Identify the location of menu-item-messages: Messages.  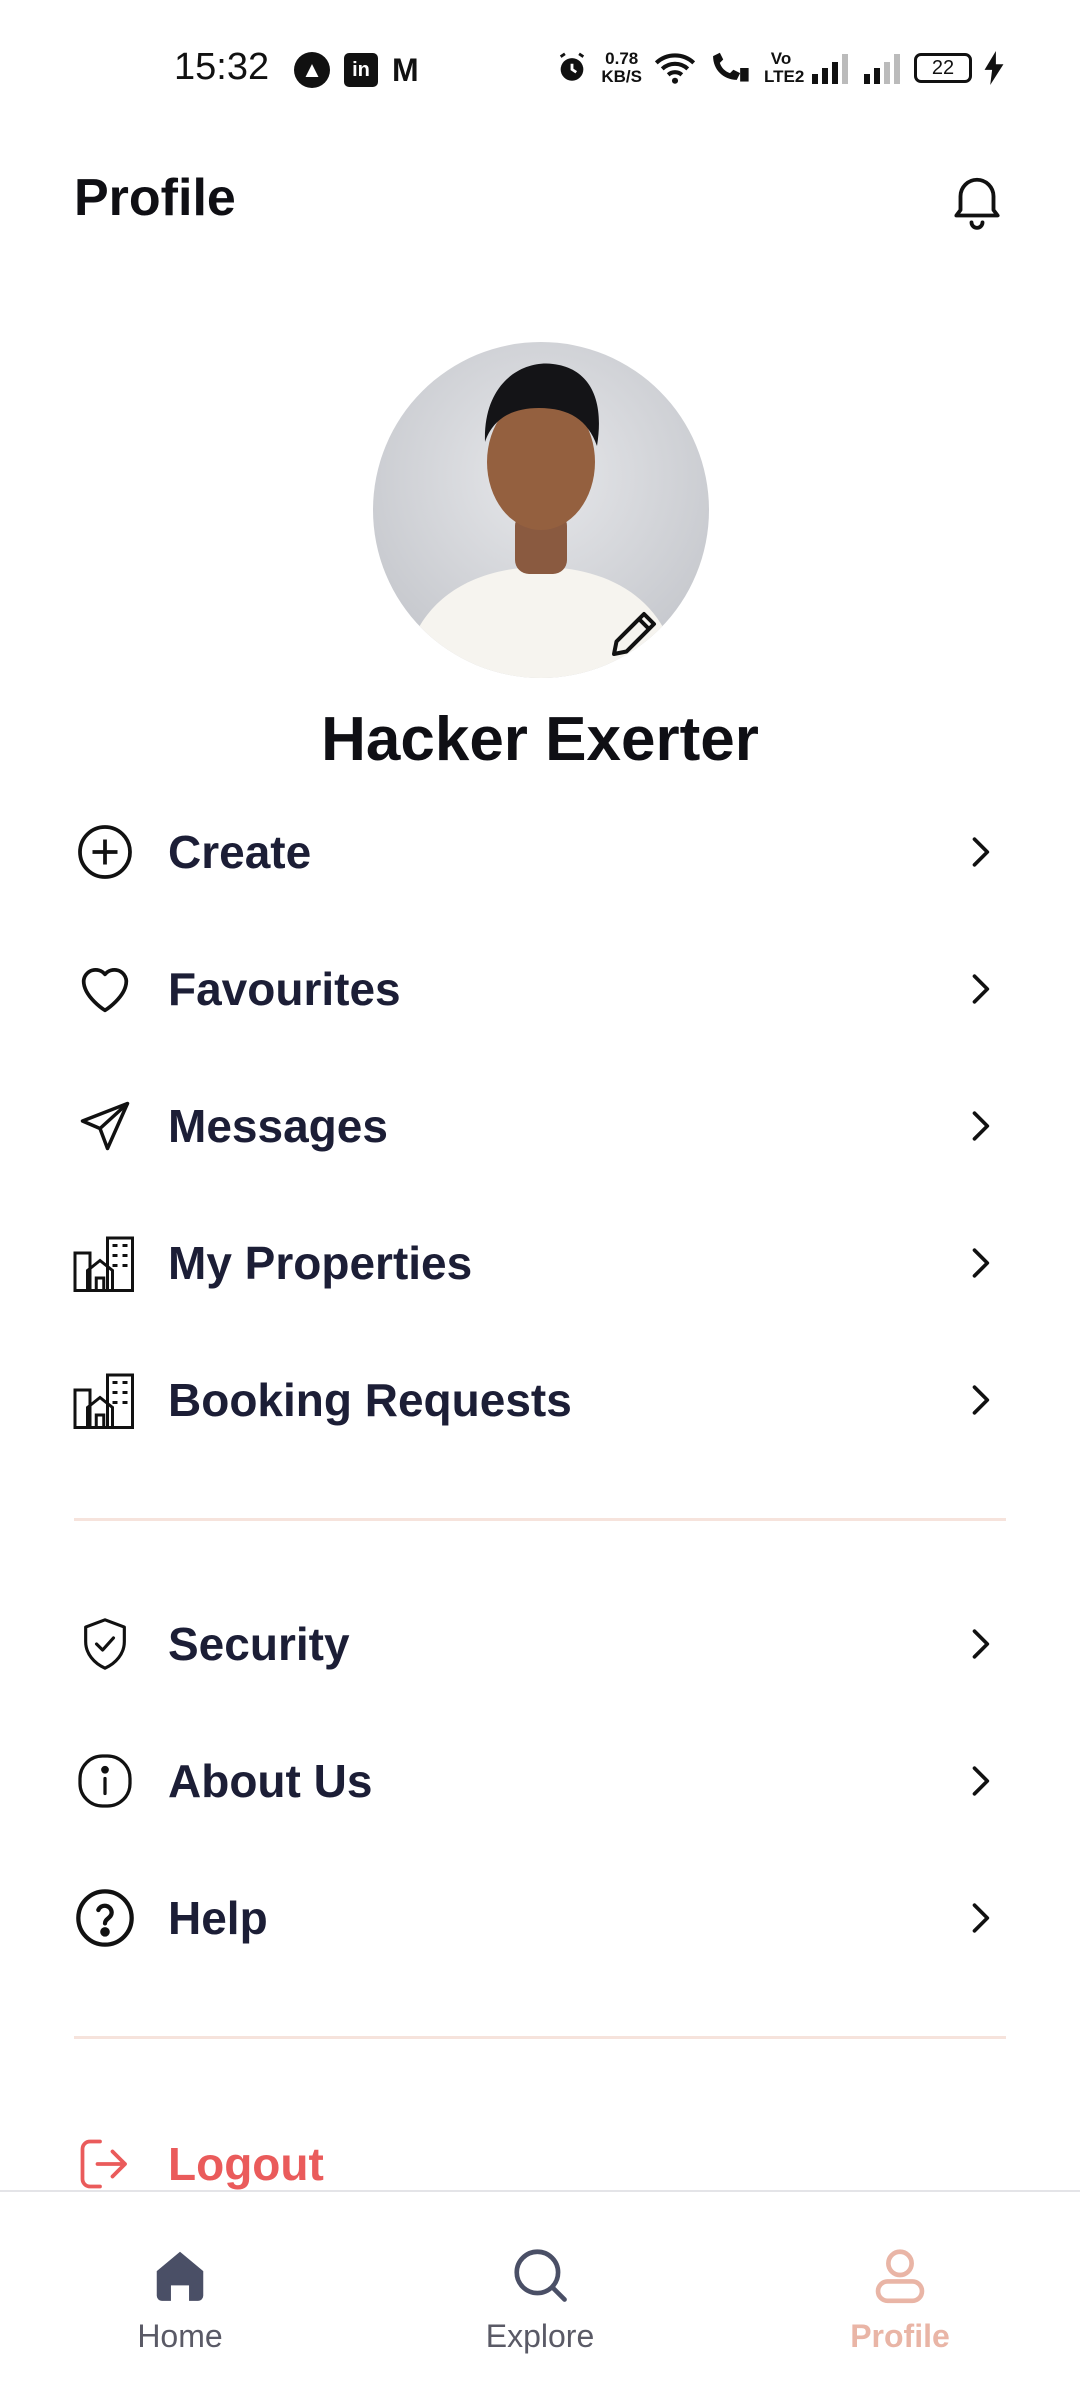
(540, 1126).